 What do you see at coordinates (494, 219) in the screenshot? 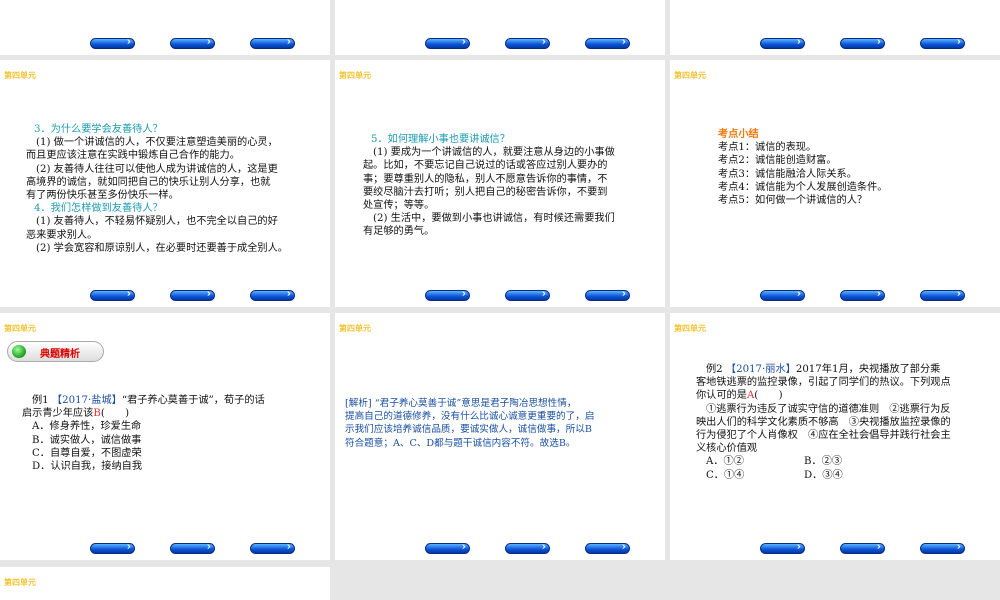
I see `text-line: (2) 生活中，要做到小事也讲诚信，有时候还需要我们` at bounding box center [494, 219].